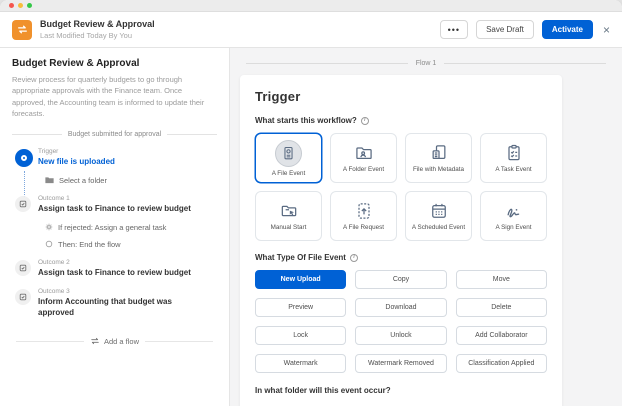  Describe the element at coordinates (363, 169) in the screenshot. I see `tile-label: A Folder Event` at that location.